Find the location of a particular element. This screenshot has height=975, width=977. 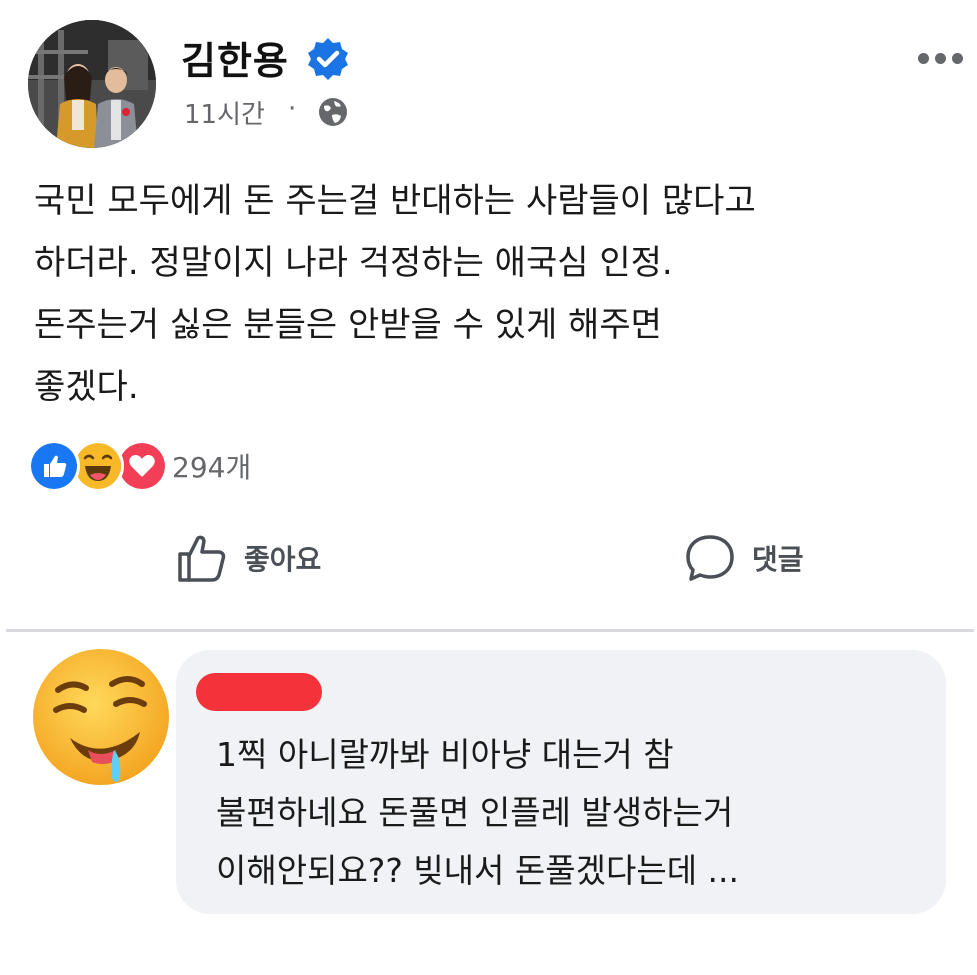

redacted-commenter-name is located at coordinates (259, 692).